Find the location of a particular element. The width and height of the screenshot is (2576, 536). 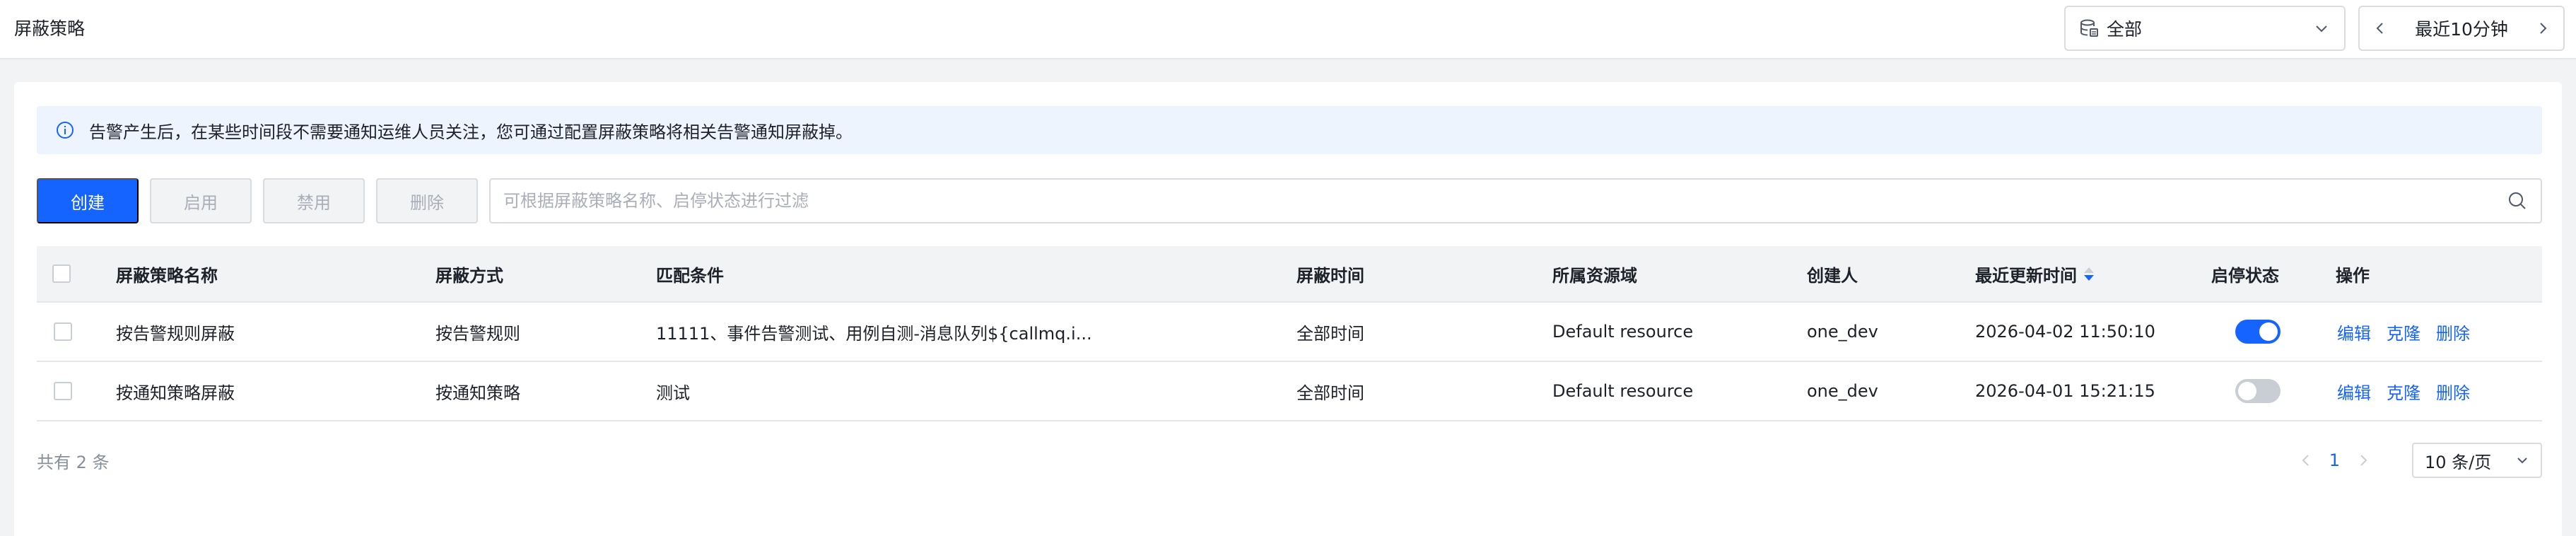

cell-name: 按告警规则屏蔽 is located at coordinates (176, 333).